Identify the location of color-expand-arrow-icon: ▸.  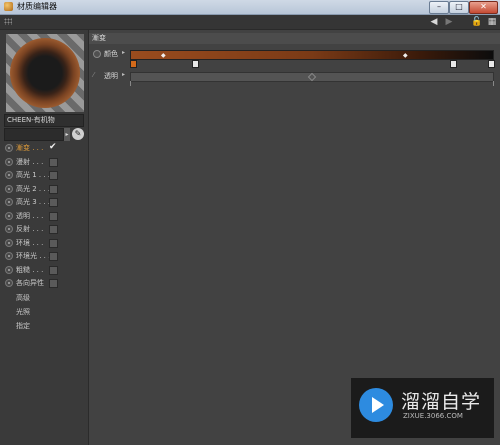
(123, 52).